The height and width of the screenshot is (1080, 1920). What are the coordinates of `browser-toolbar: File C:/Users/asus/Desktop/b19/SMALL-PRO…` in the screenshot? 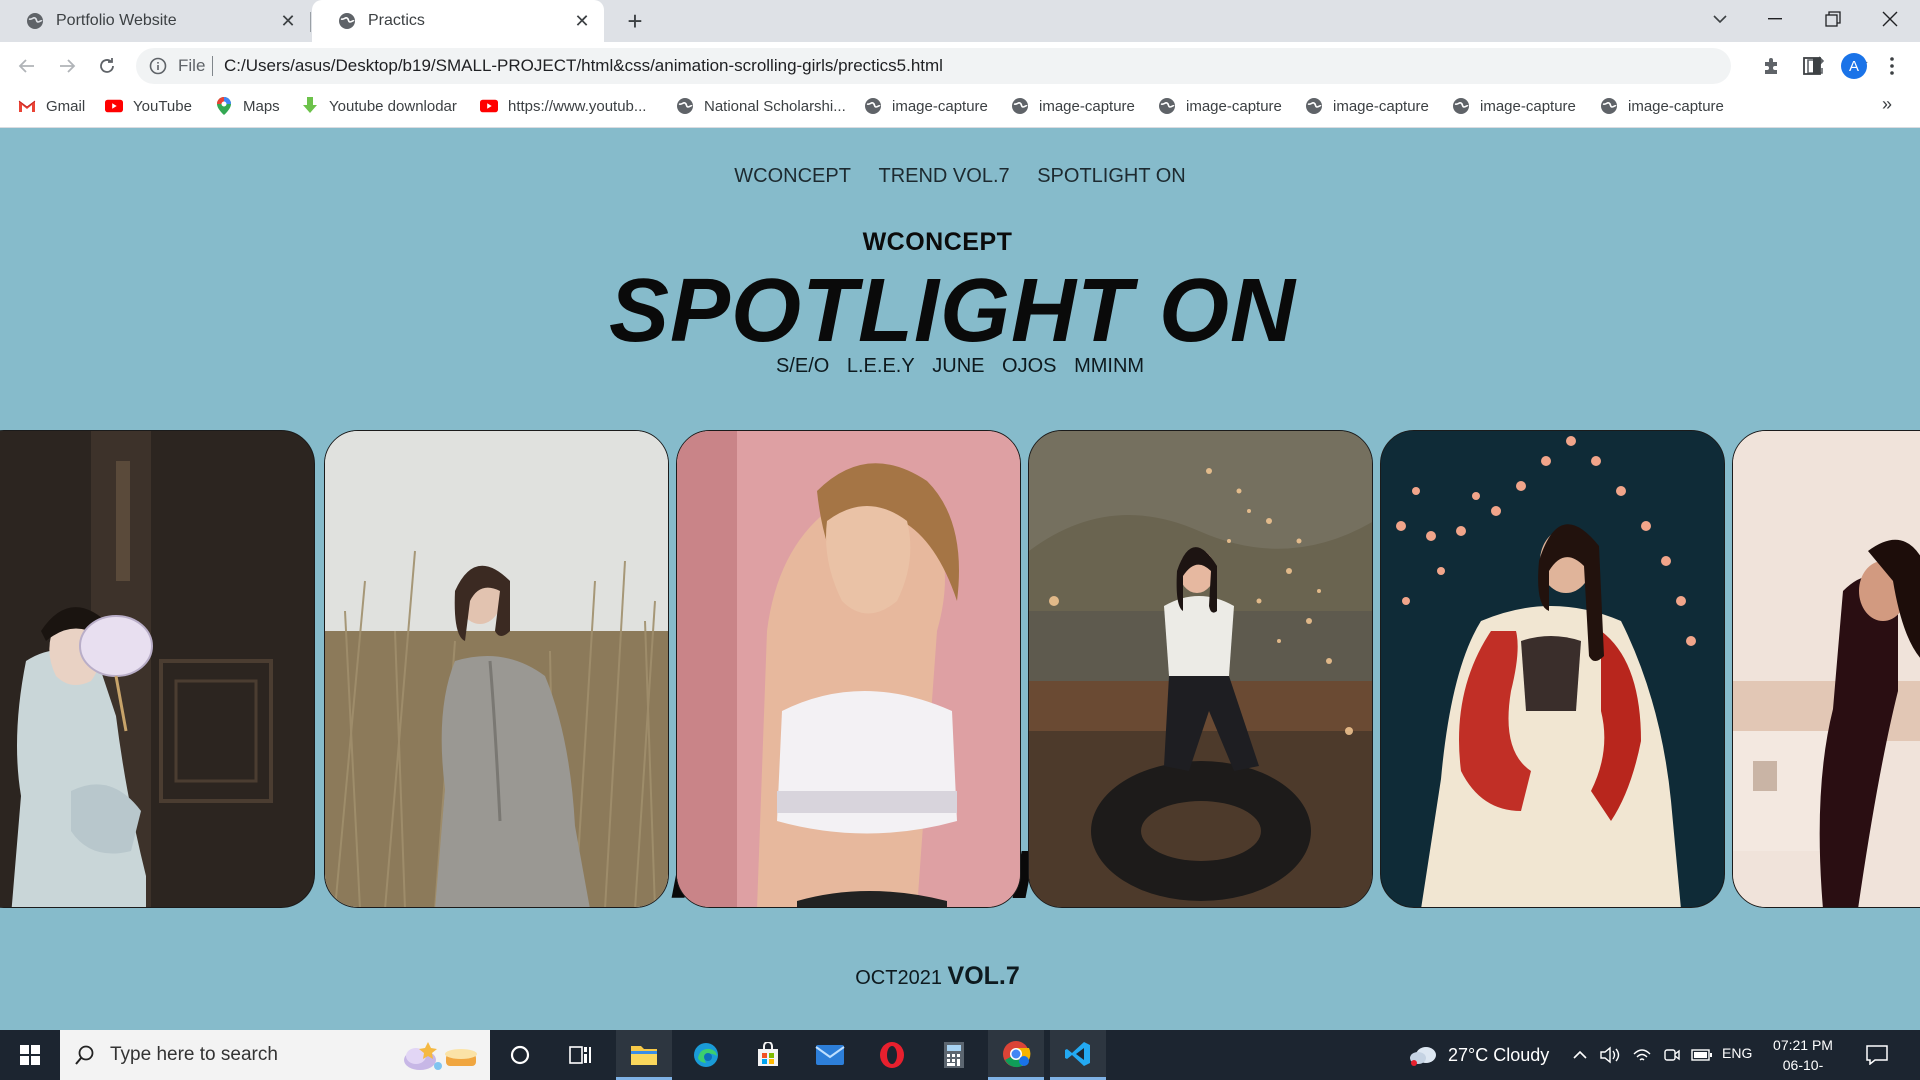 It's located at (960, 66).